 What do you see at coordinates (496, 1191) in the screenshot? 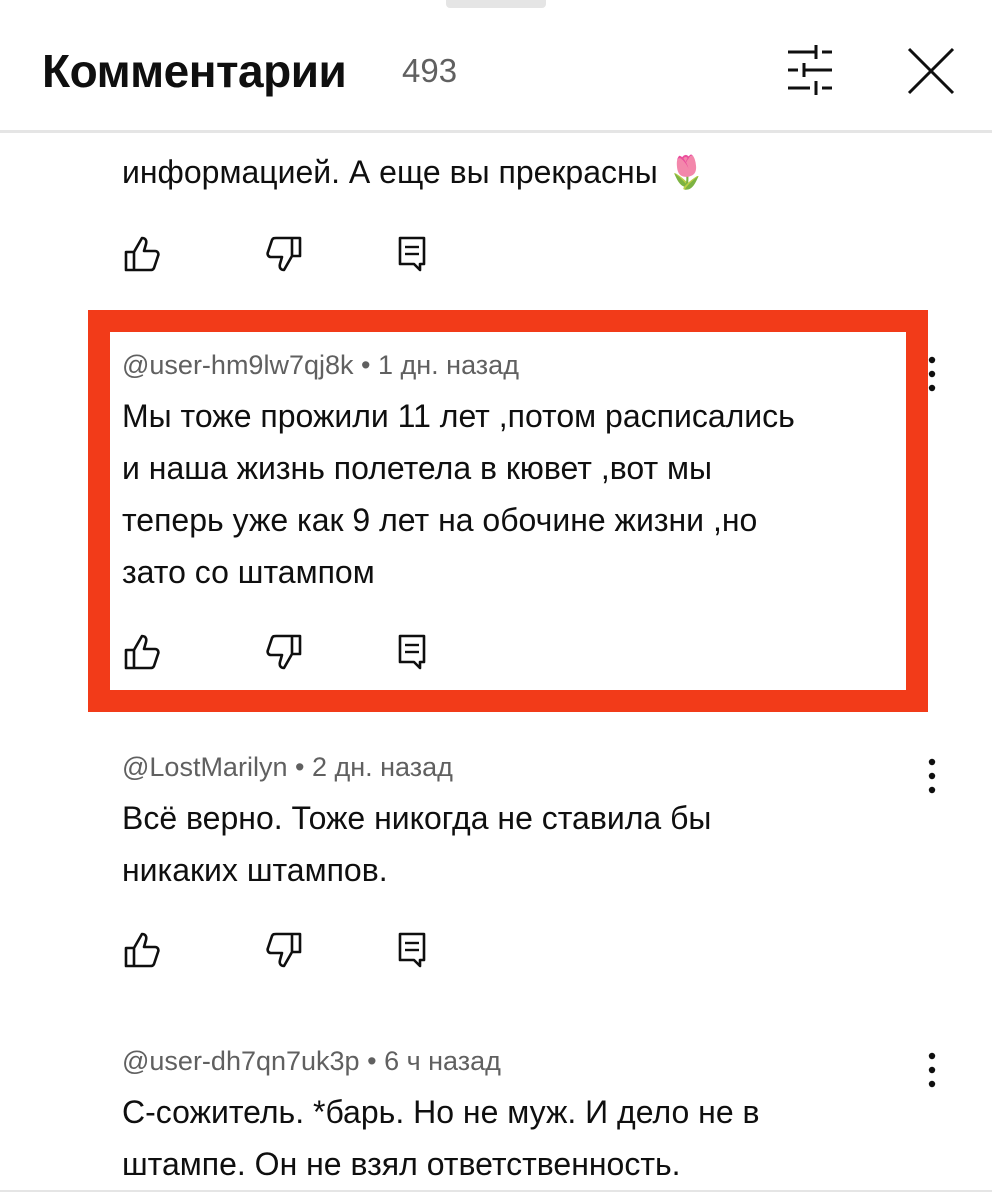
I see `bottom-divider` at bounding box center [496, 1191].